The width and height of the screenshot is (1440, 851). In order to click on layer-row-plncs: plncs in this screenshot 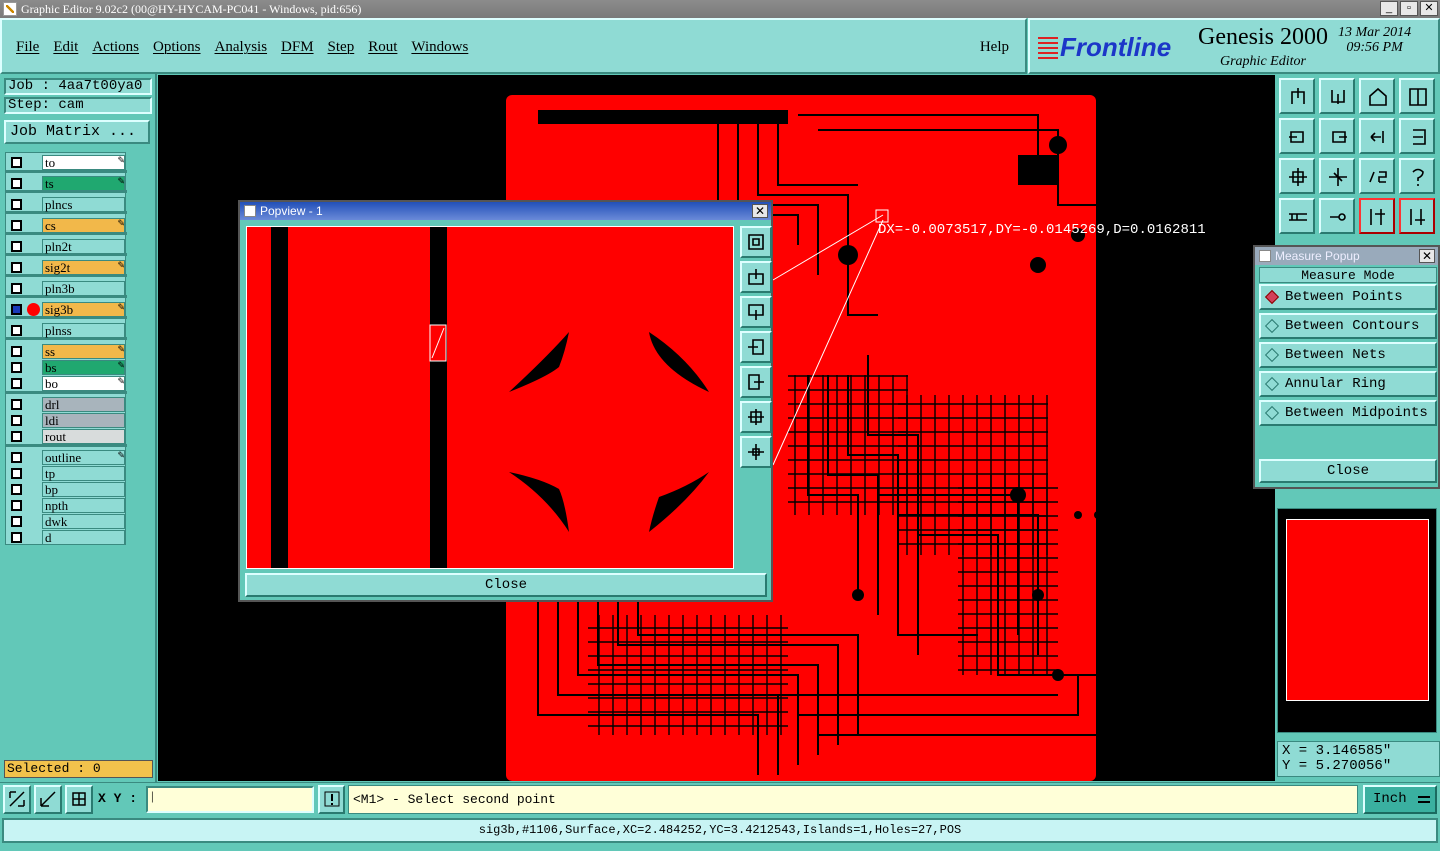, I will do `click(67, 204)`.